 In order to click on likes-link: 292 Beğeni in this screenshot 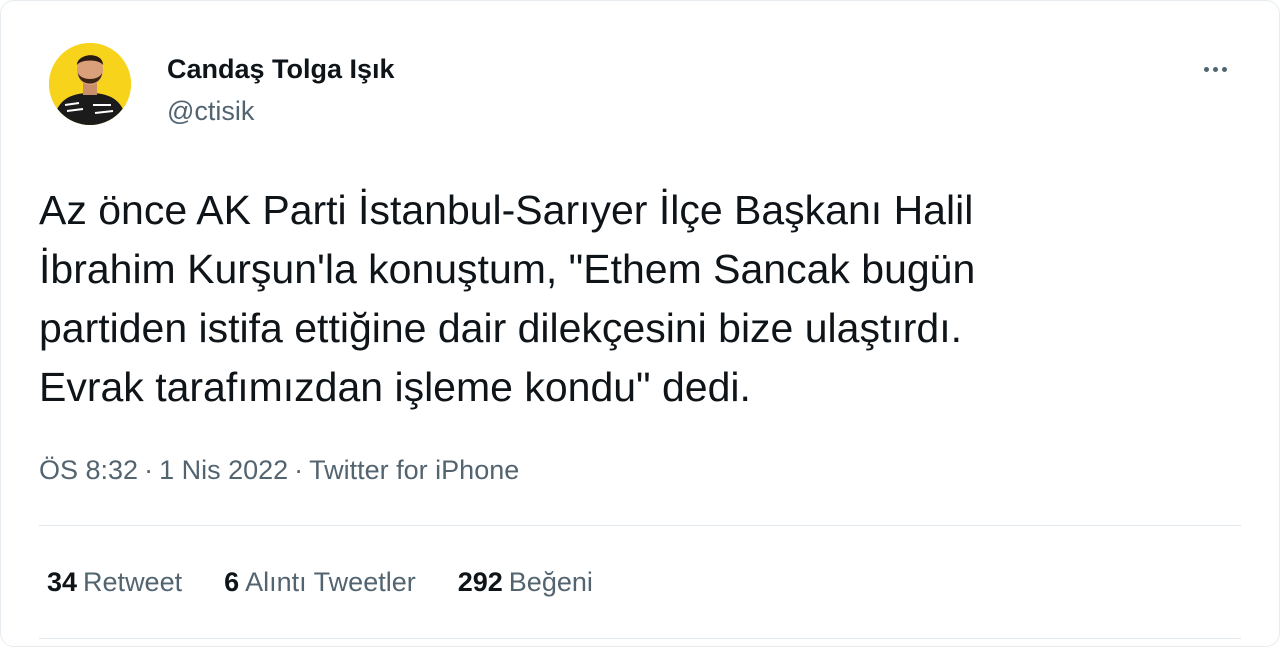, I will do `click(525, 582)`.